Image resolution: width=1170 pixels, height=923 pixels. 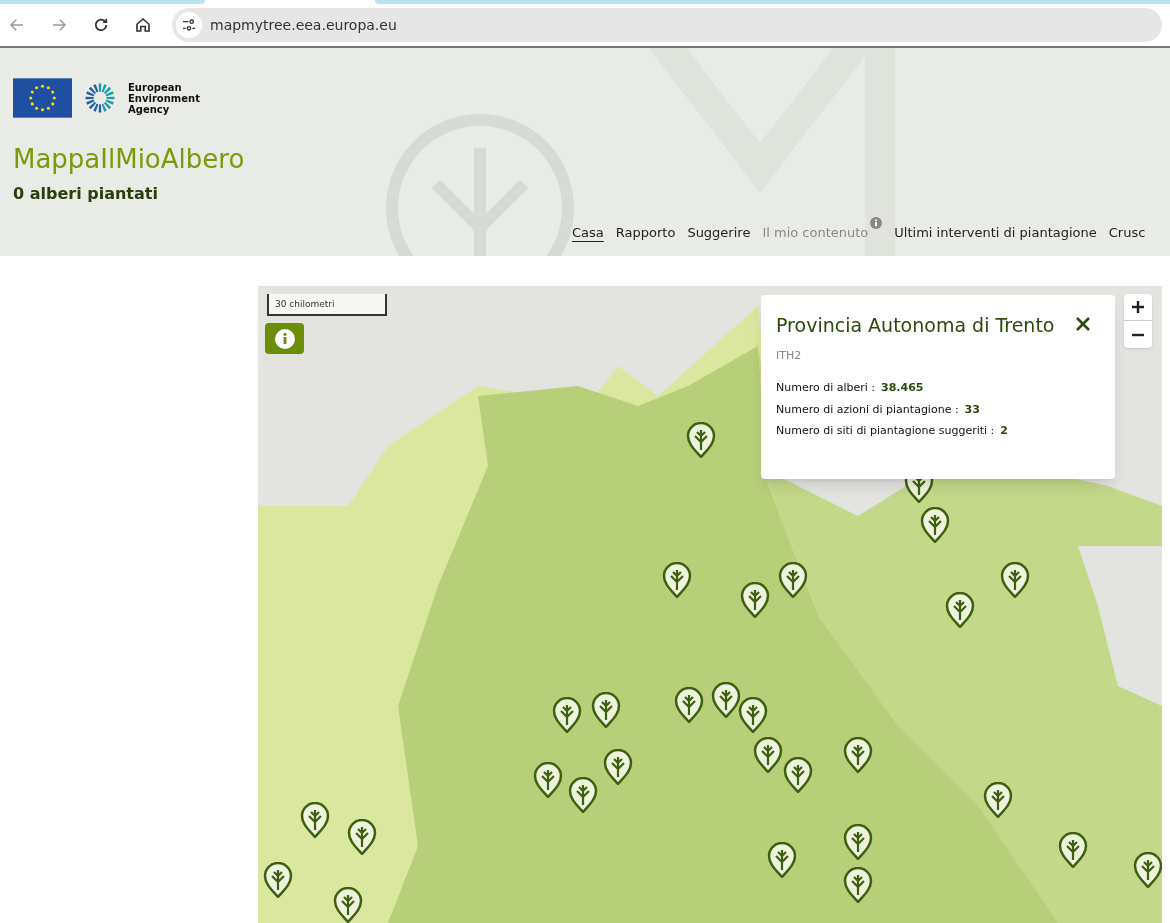 What do you see at coordinates (902, 388) in the screenshot?
I see `stat-value: 38.465` at bounding box center [902, 388].